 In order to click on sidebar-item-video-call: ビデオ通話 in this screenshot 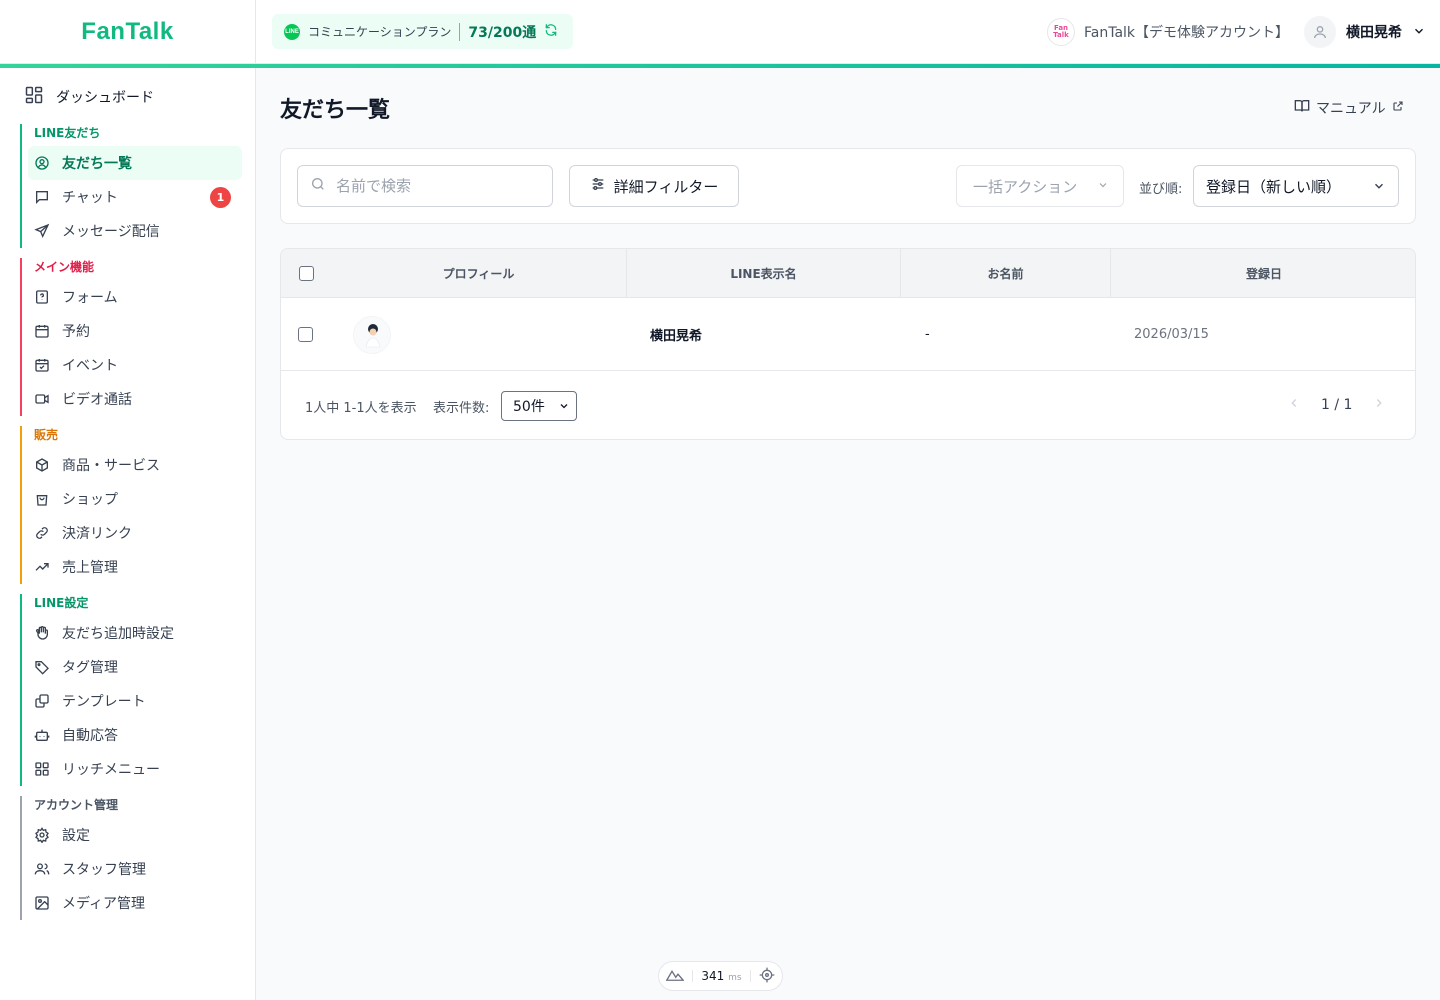, I will do `click(135, 399)`.